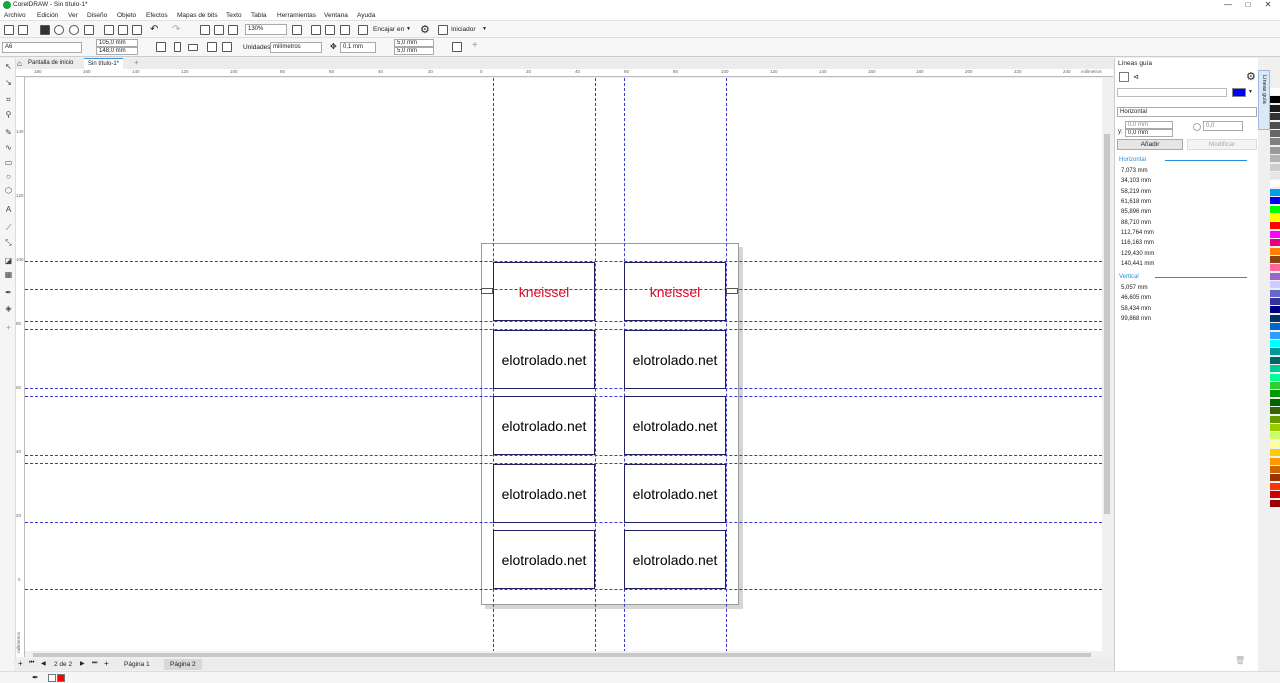 The height and width of the screenshot is (683, 1280). What do you see at coordinates (463, 29) in the screenshot?
I see `launcher-dropdown: Iniciador` at bounding box center [463, 29].